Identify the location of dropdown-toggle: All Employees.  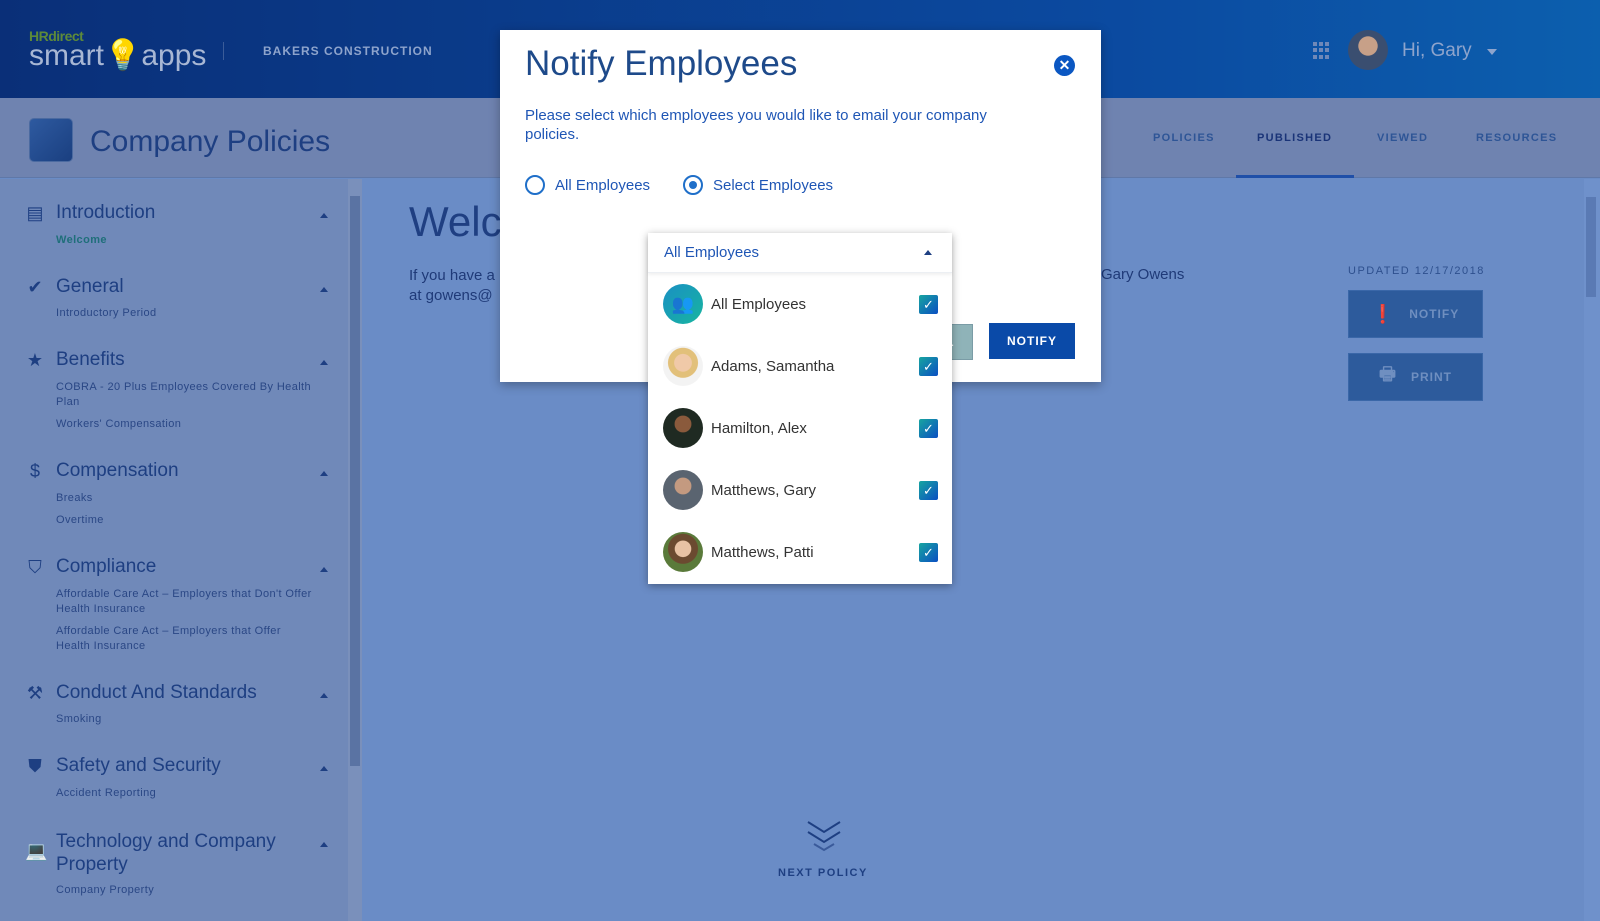
(800, 253).